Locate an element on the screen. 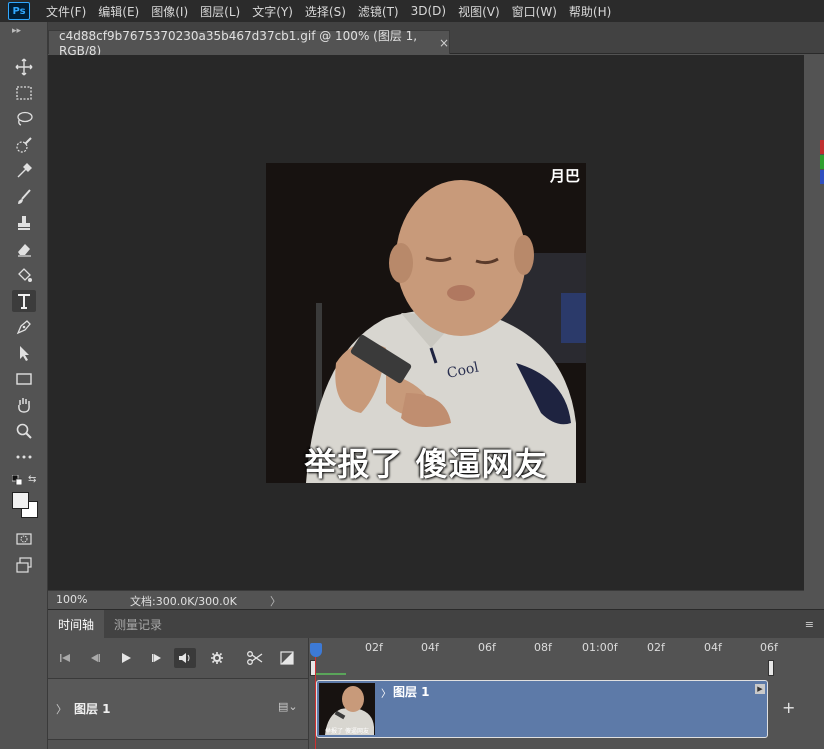 Image resolution: width=824 pixels, height=749 pixels. clip-name: 图层 1 is located at coordinates (411, 692).